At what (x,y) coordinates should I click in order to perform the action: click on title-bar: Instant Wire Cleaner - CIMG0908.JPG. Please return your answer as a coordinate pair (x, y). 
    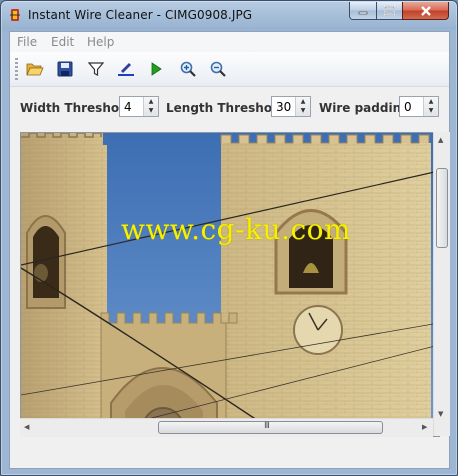
    Looking at the image, I should click on (229, 15).